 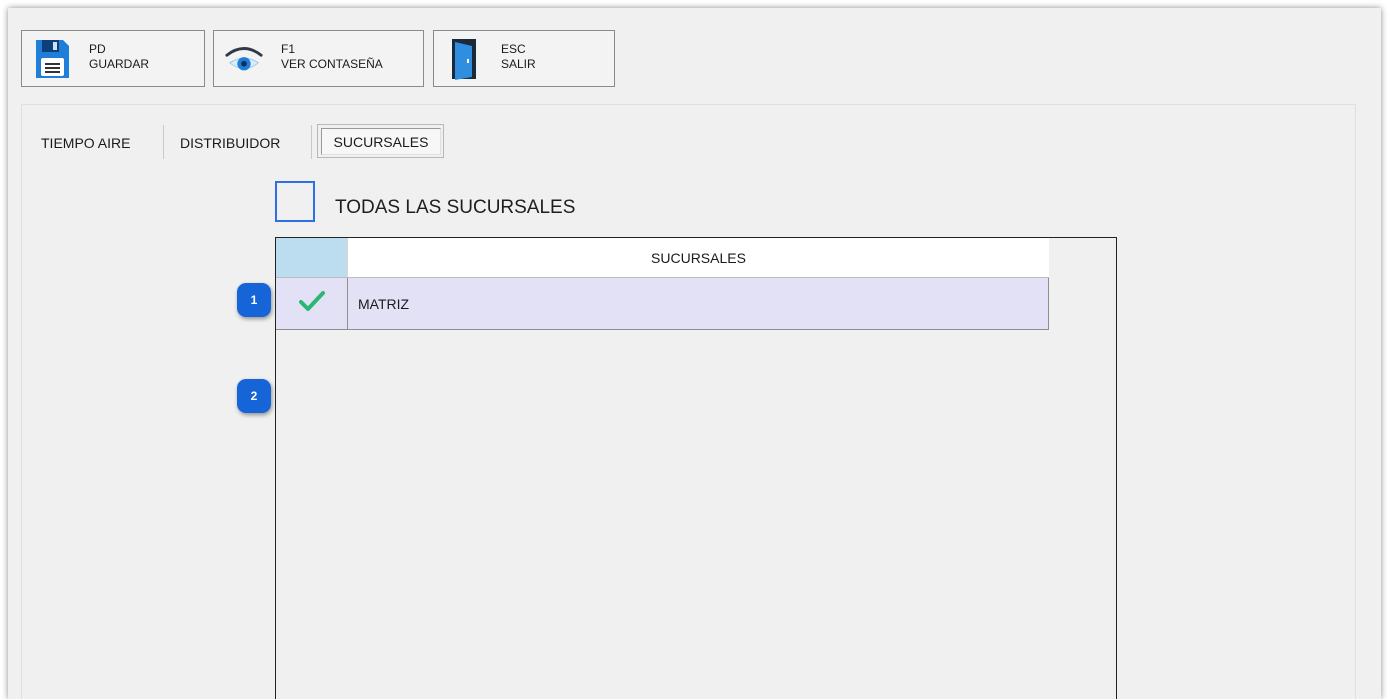 What do you see at coordinates (518, 64) in the screenshot?
I see `exit-label: SALIR` at bounding box center [518, 64].